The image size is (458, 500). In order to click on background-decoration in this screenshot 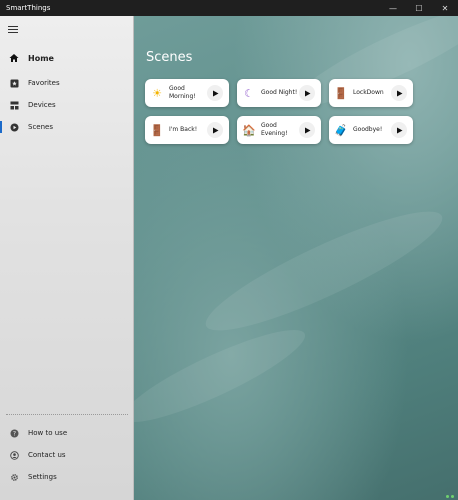, I will do `click(224, 376)`.